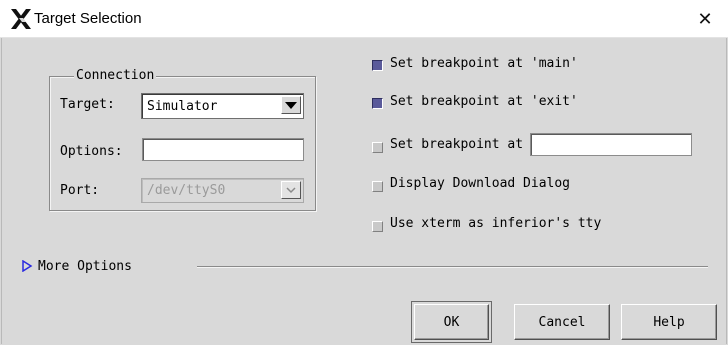 This screenshot has height=345, width=728. I want to click on cancel-button: Cancel, so click(562, 322).